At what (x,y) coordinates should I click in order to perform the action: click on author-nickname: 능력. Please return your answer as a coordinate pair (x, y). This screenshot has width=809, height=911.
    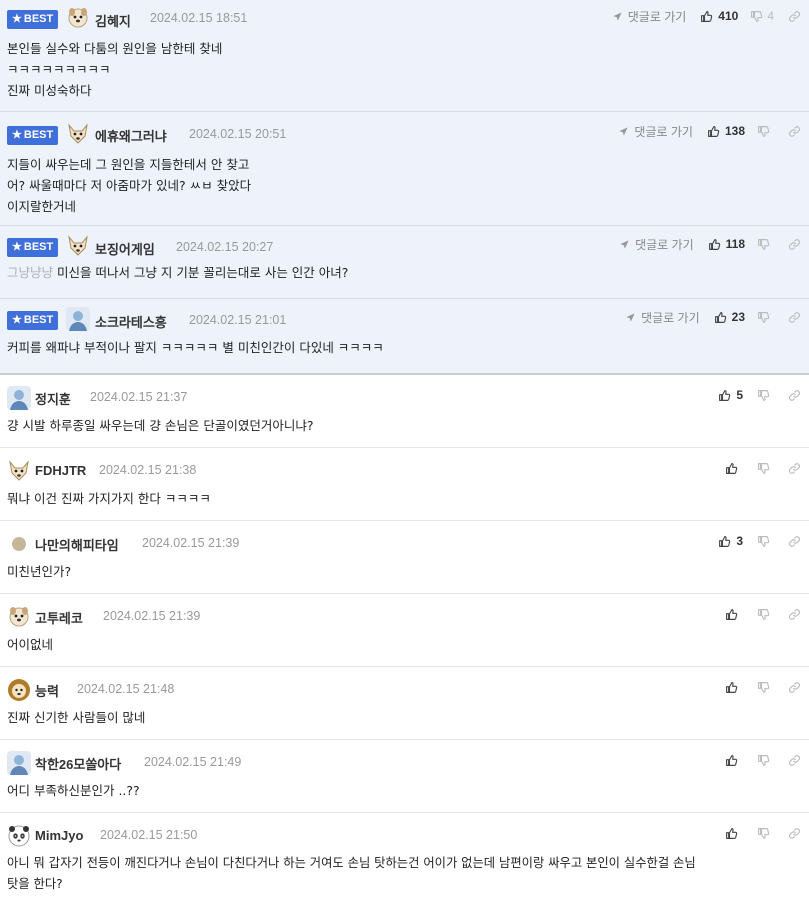
    Looking at the image, I should click on (47, 690).